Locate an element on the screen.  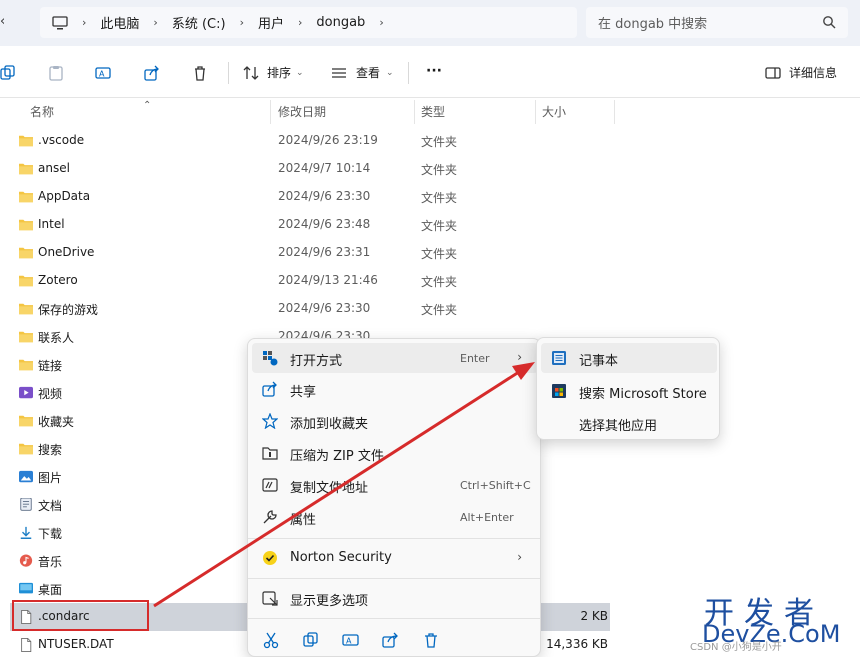
file-name: 下载 is located at coordinates (50, 534).